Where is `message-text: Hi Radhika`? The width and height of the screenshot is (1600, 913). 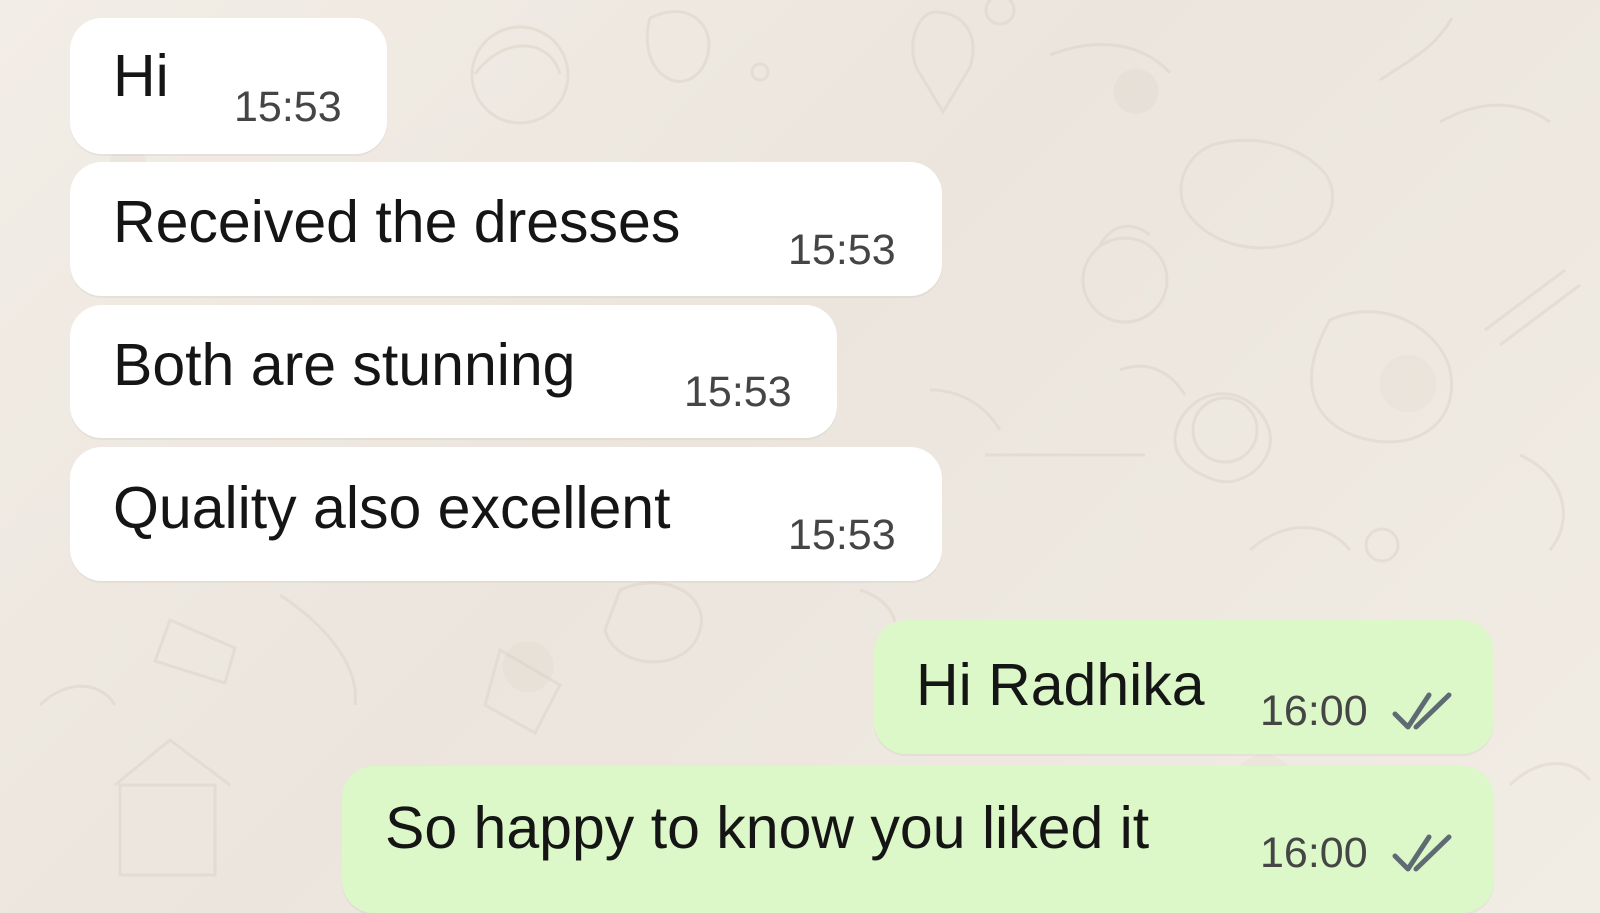 message-text: Hi Radhika is located at coordinates (1060, 685).